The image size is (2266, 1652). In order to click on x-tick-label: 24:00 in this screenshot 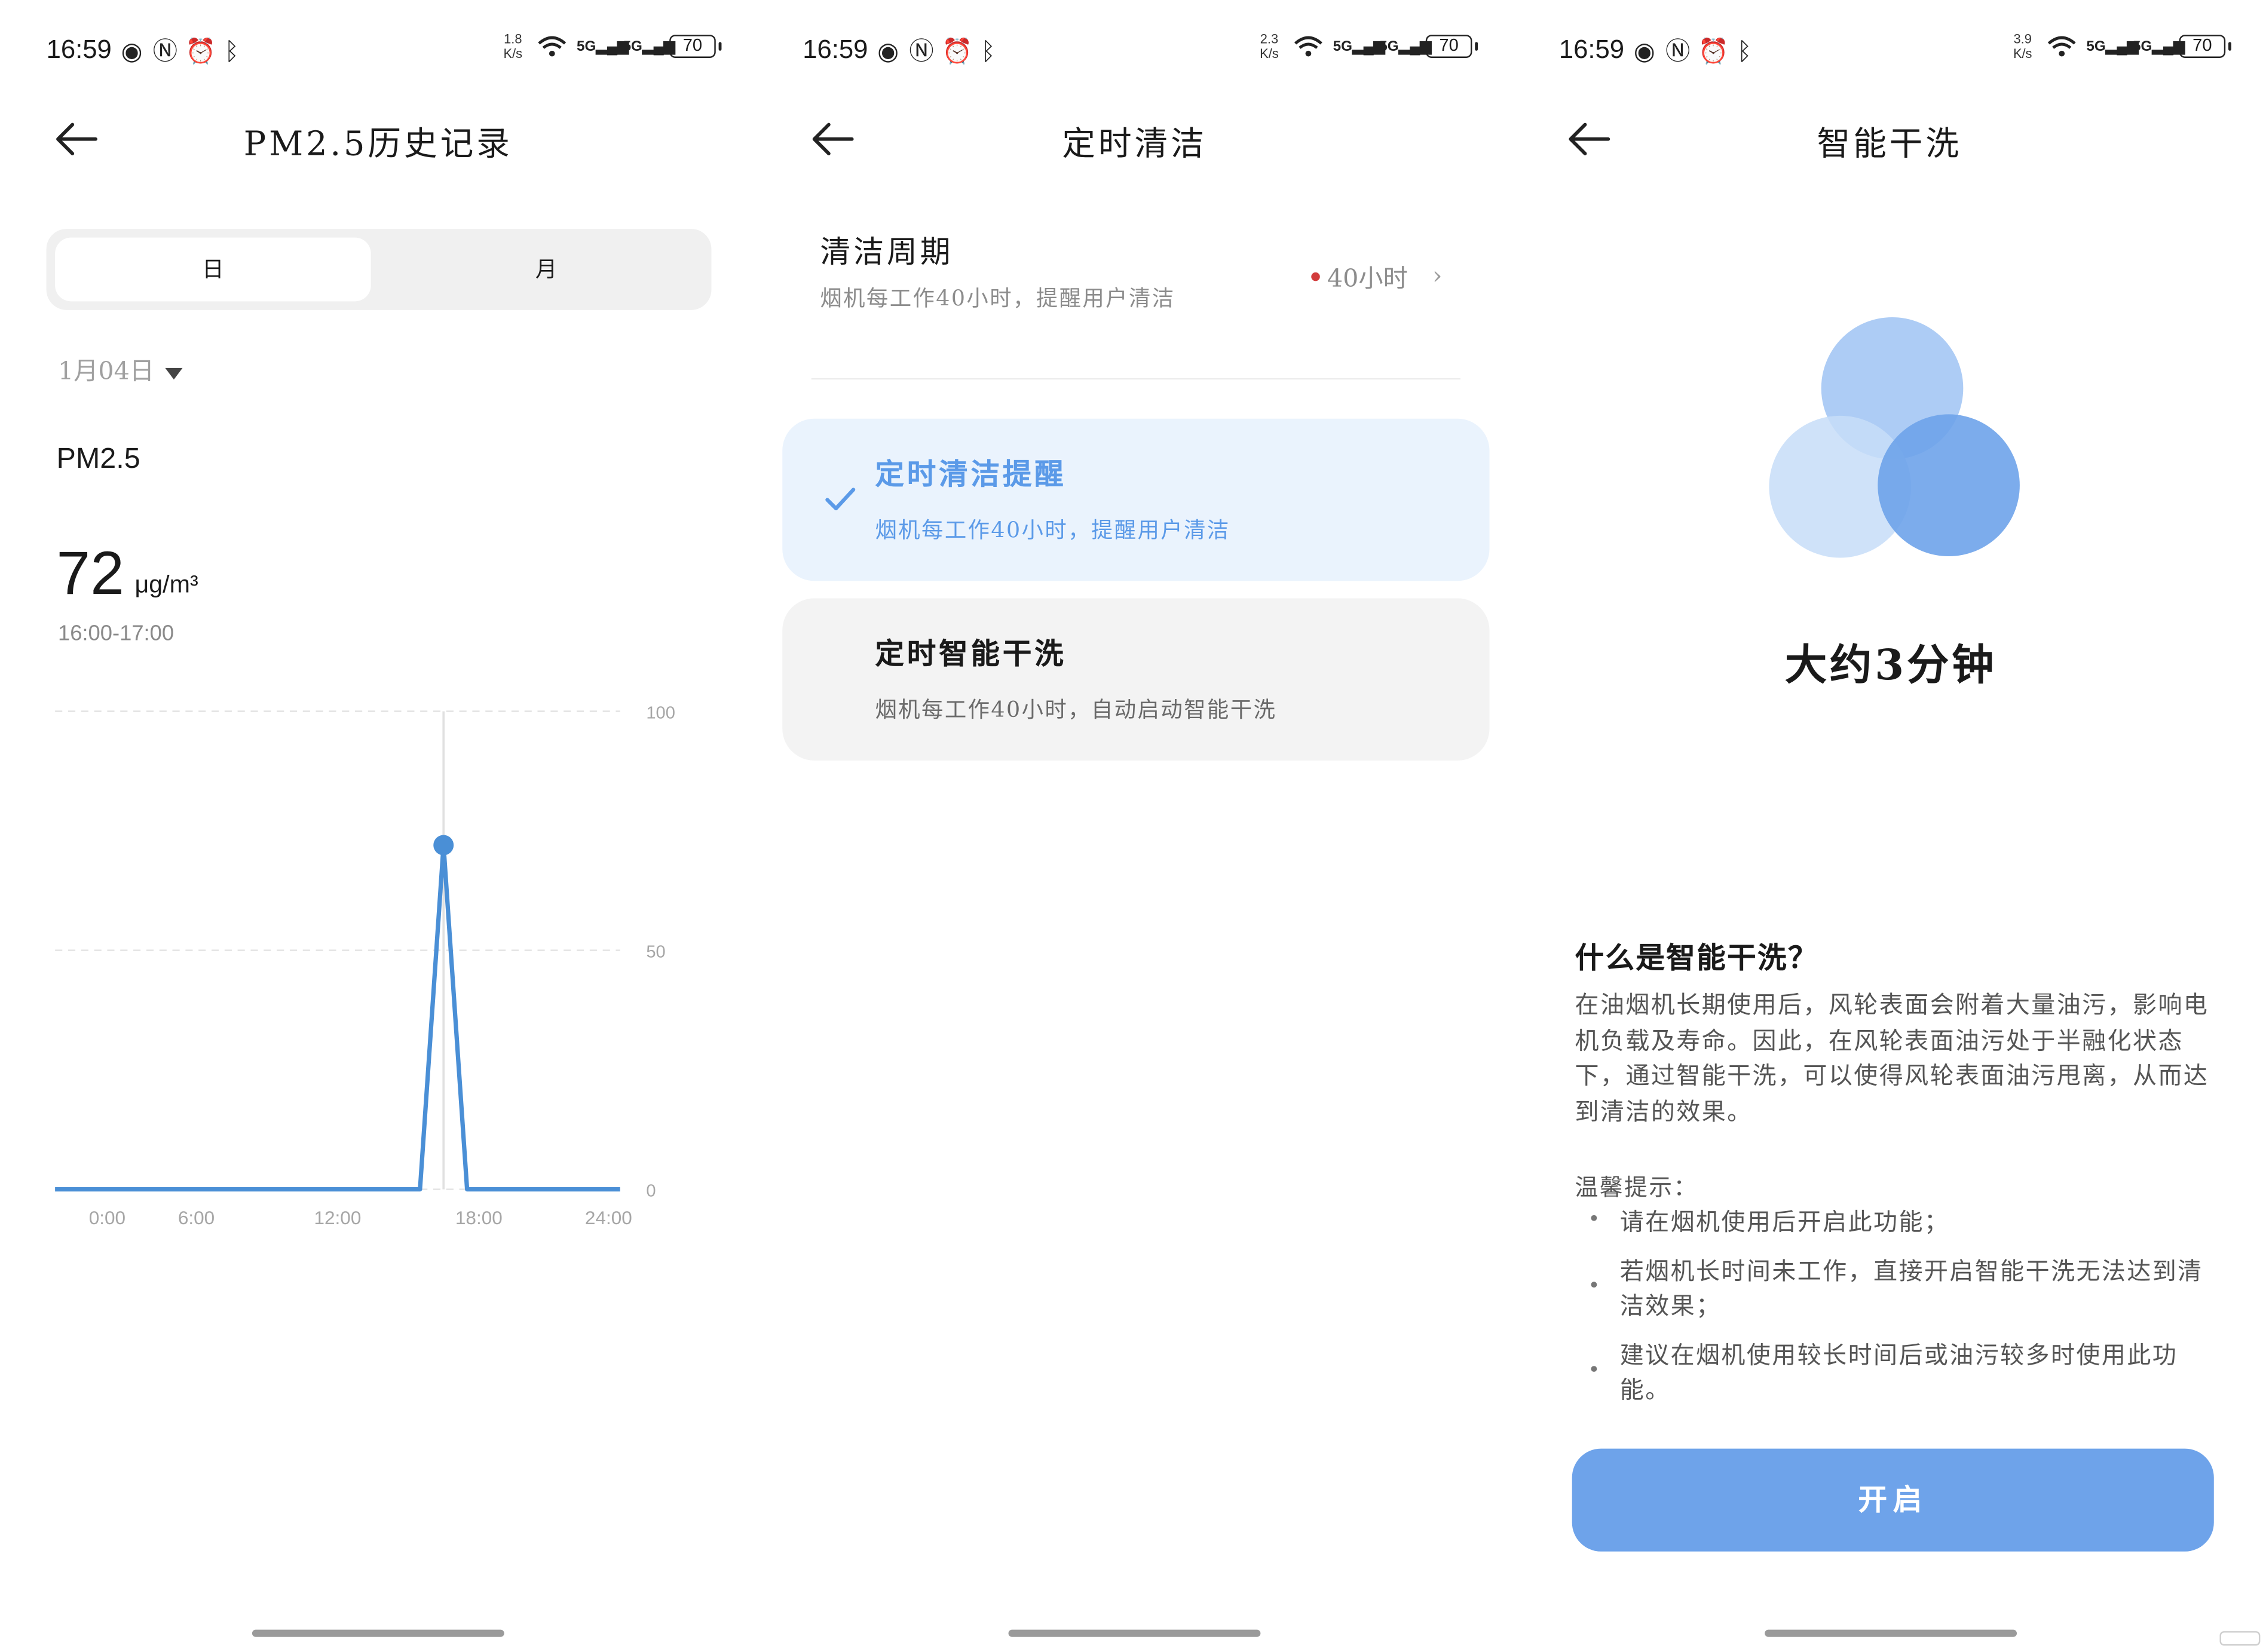, I will do `click(608, 1217)`.